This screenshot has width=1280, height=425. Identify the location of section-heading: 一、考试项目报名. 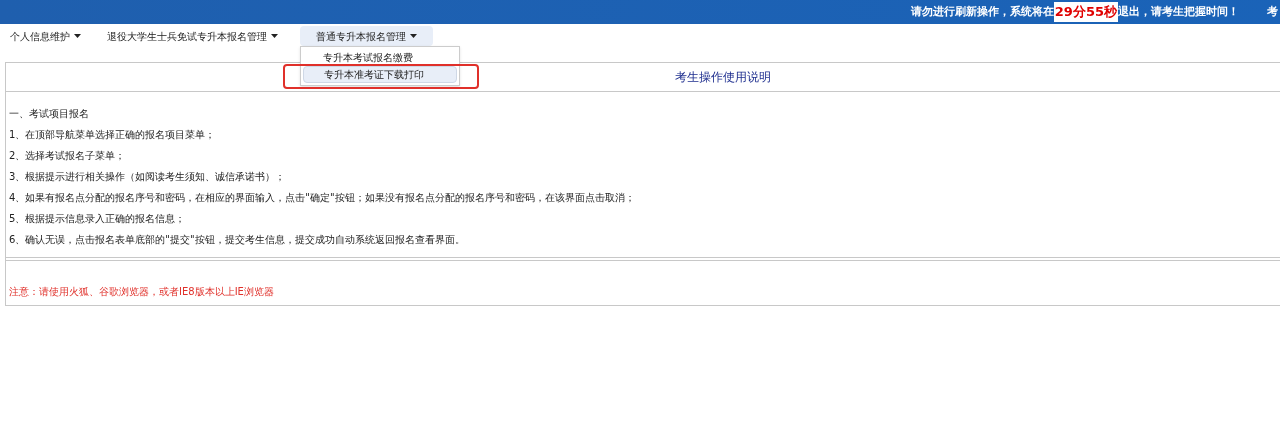
(49, 114).